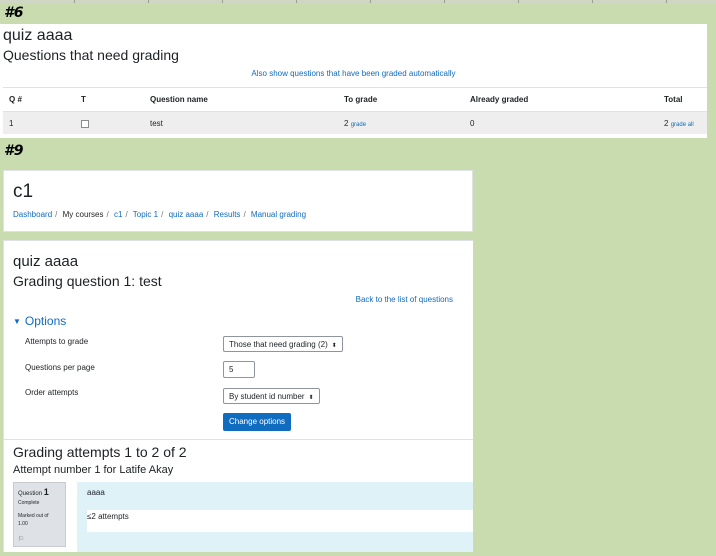  I want to click on back-to-questions-link: Back to the list of questions, so click(404, 299).